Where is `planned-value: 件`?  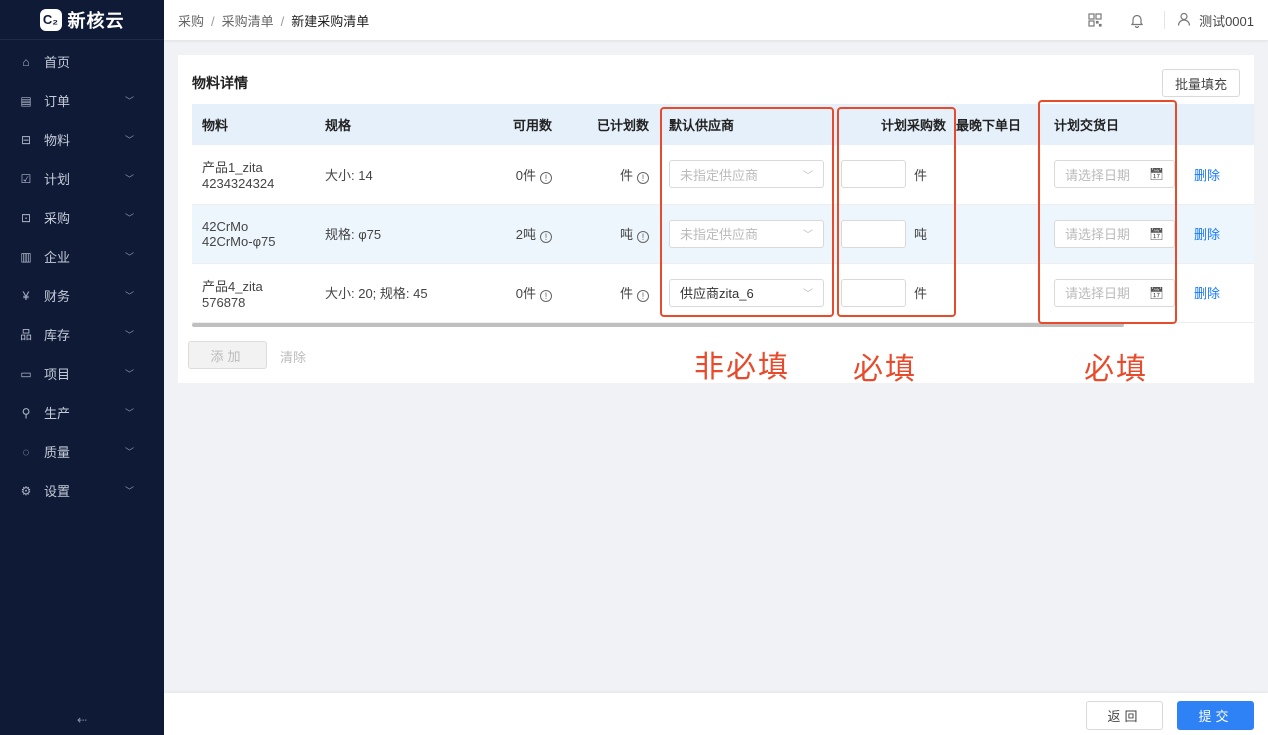 planned-value: 件 is located at coordinates (626, 293).